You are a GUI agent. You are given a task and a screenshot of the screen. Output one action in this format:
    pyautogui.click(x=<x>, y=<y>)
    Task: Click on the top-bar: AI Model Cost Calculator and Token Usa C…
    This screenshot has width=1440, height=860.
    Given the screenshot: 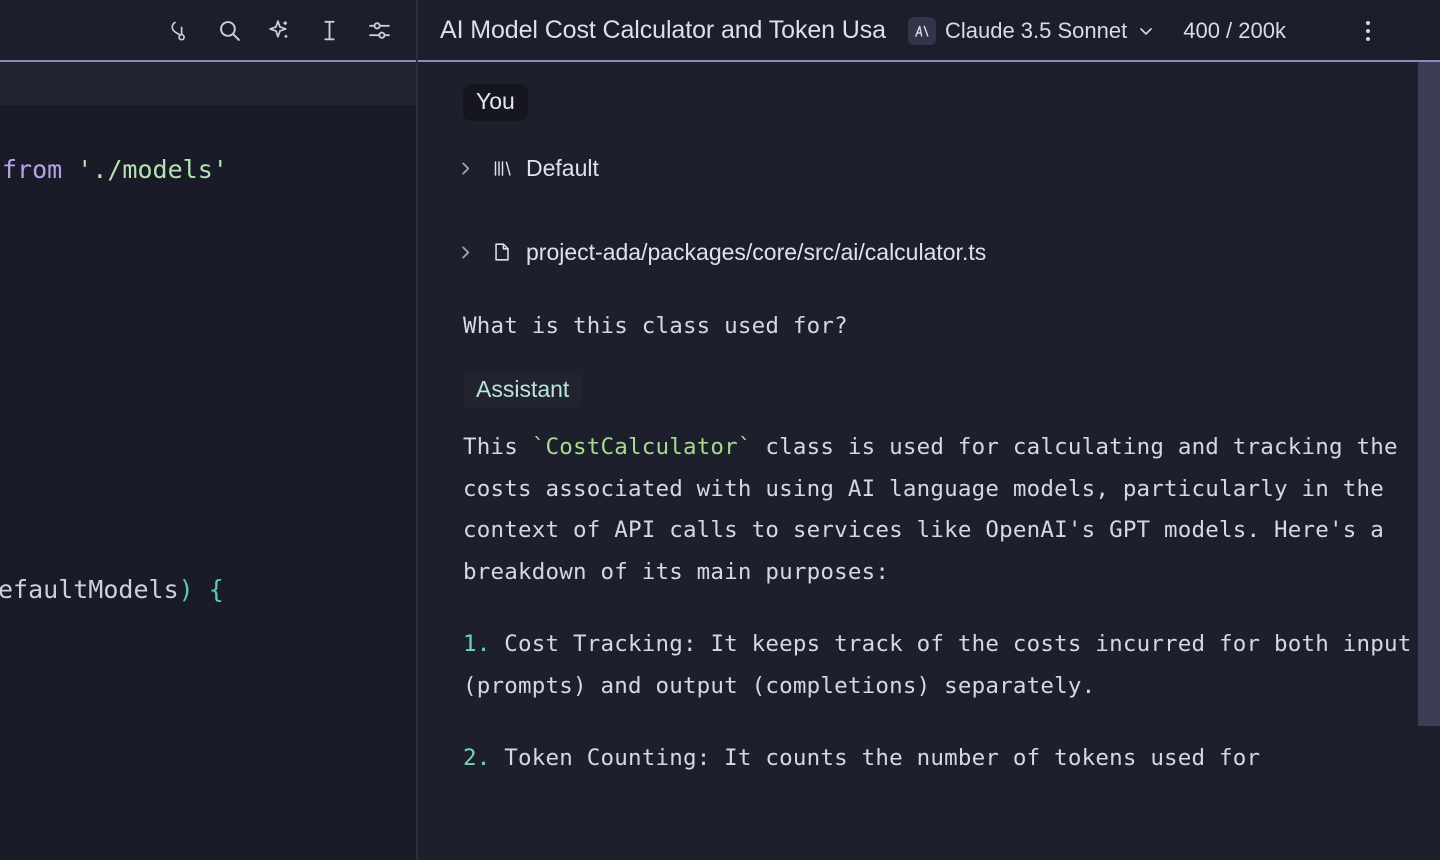 What is the action you would take?
    pyautogui.click(x=720, y=30)
    